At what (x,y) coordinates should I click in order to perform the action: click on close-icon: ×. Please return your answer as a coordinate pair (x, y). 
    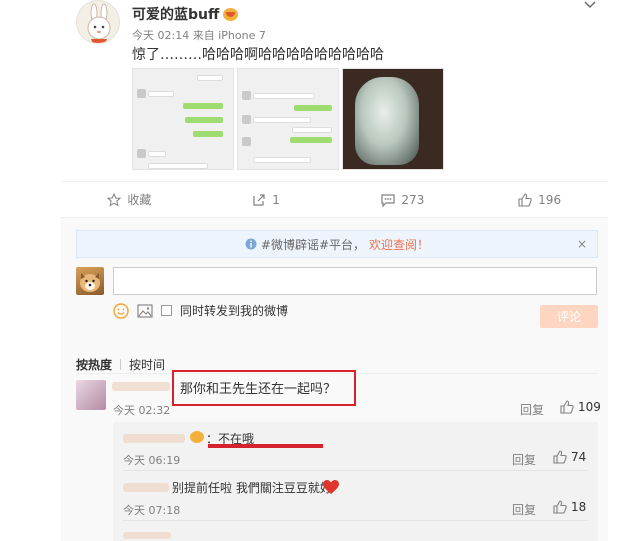
    Looking at the image, I should click on (582, 244).